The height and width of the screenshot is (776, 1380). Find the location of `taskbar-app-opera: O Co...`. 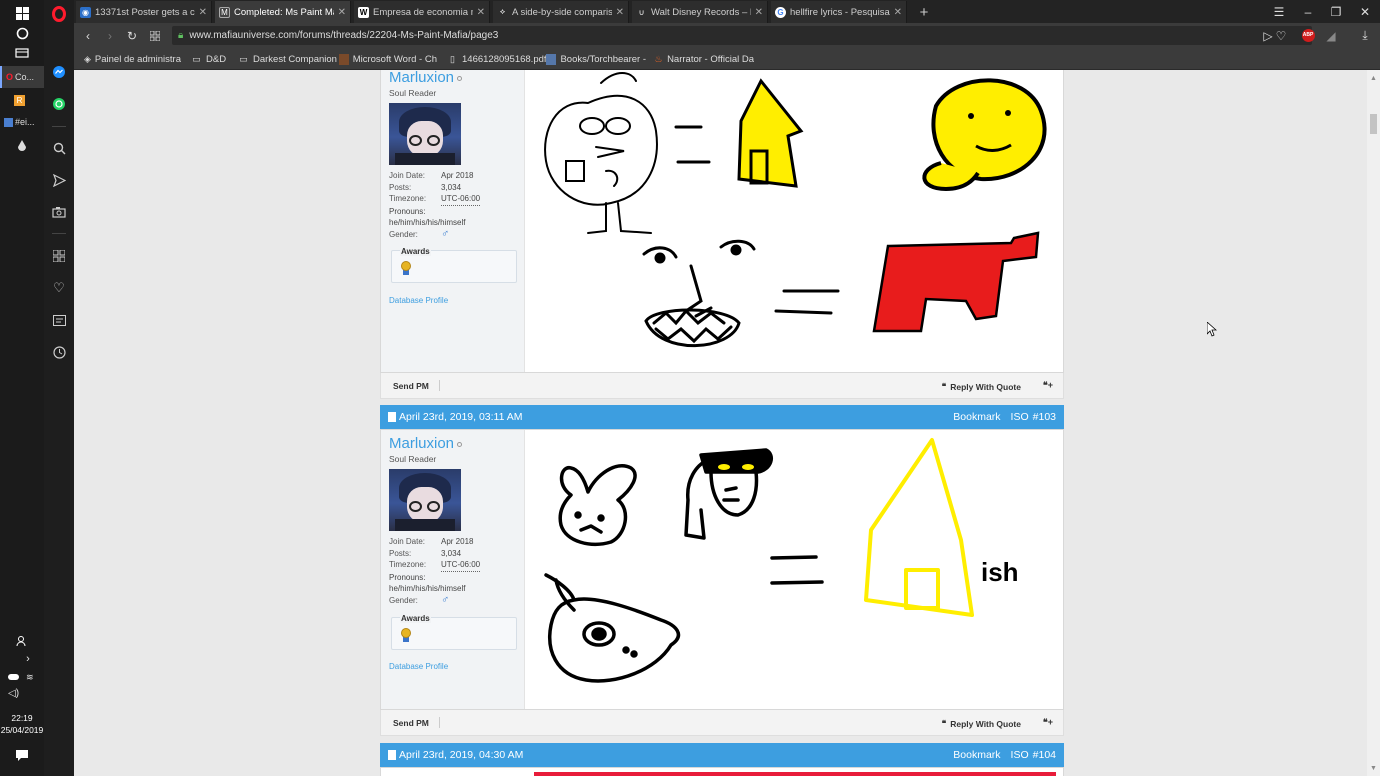

taskbar-app-opera: O Co... is located at coordinates (22, 77).